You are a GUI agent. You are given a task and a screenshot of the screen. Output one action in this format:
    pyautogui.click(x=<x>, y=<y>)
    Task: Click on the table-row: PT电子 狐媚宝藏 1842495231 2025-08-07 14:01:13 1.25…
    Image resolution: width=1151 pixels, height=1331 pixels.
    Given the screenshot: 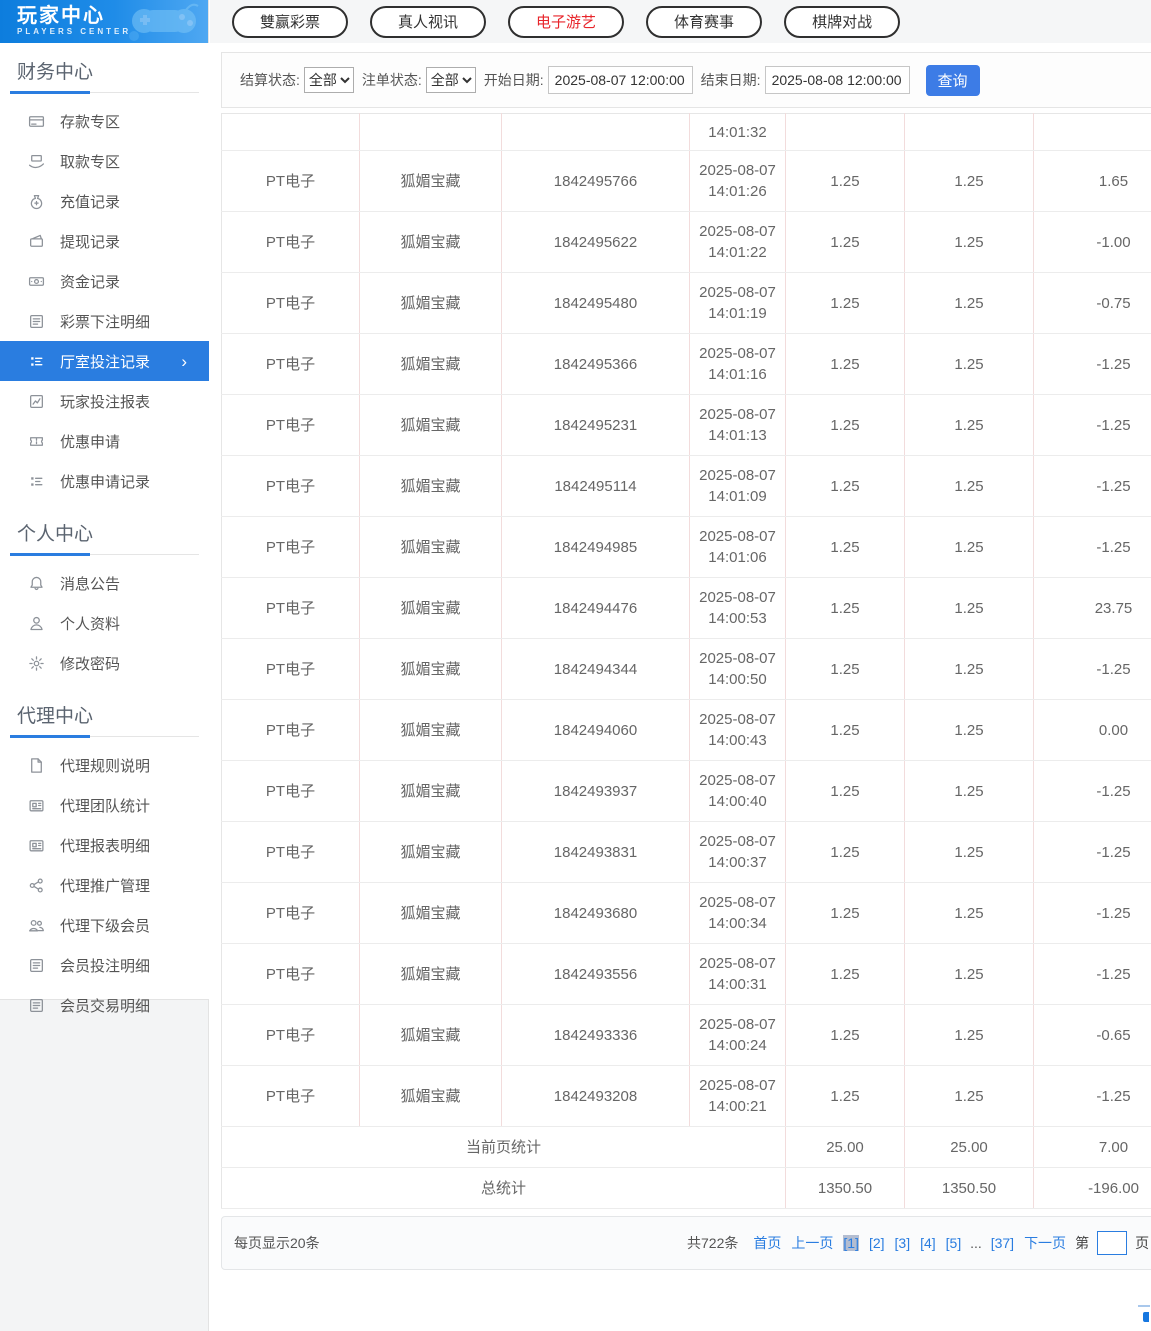 What is the action you would take?
    pyautogui.click(x=686, y=425)
    